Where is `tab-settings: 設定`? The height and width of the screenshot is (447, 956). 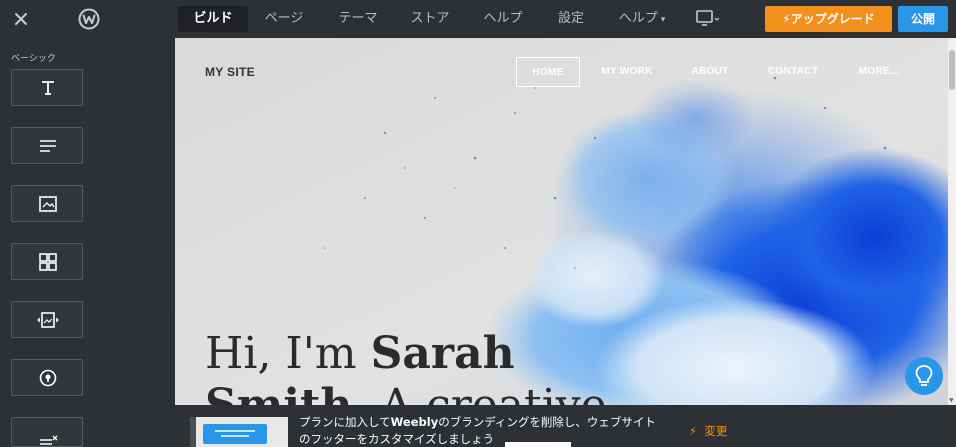
tab-settings: 設定 is located at coordinates (571, 19).